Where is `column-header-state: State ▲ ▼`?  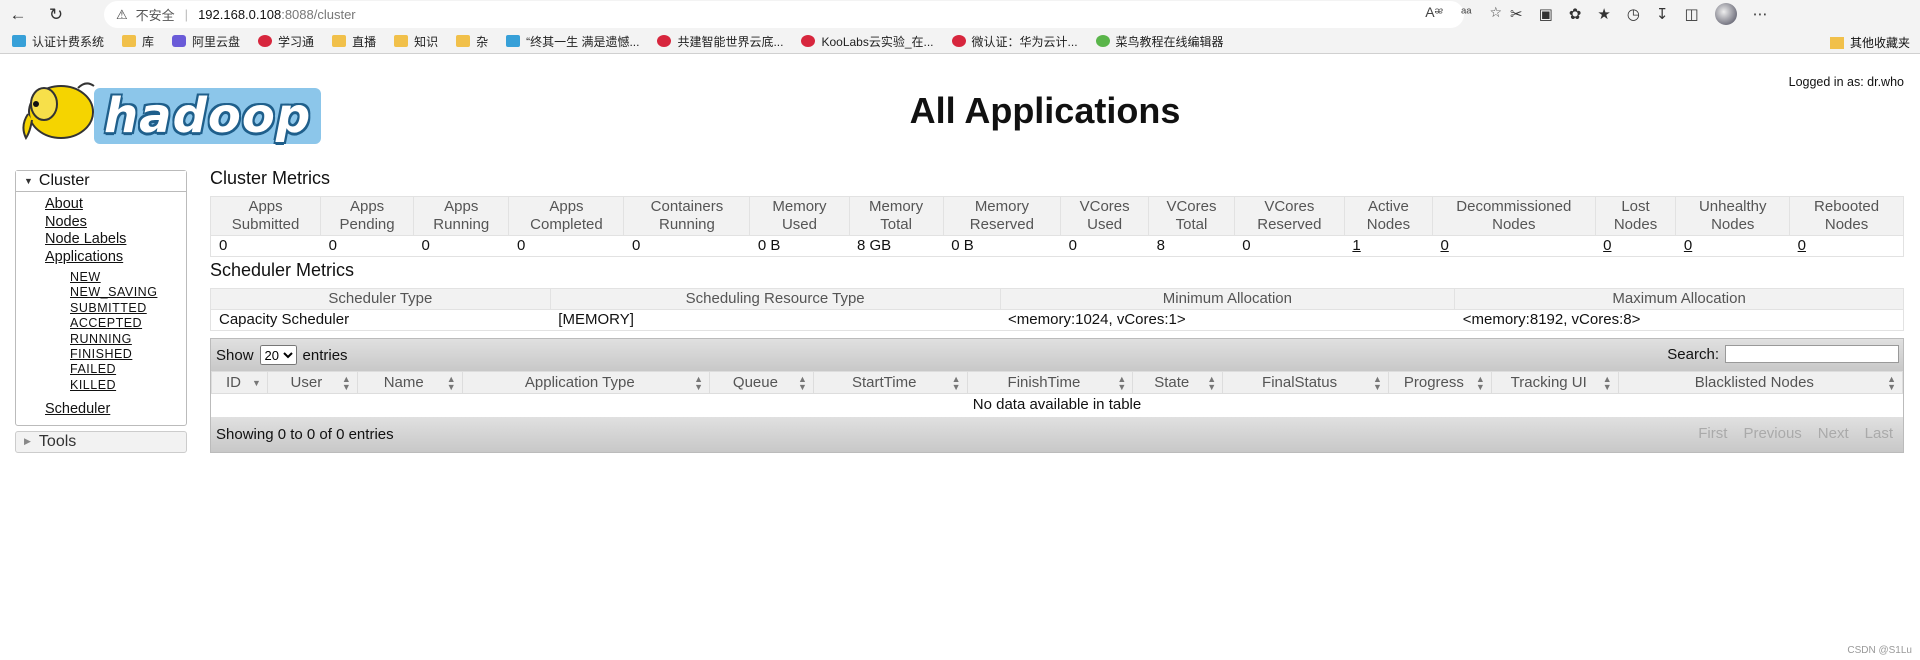
column-header-state: State ▲ ▼ is located at coordinates (1178, 382).